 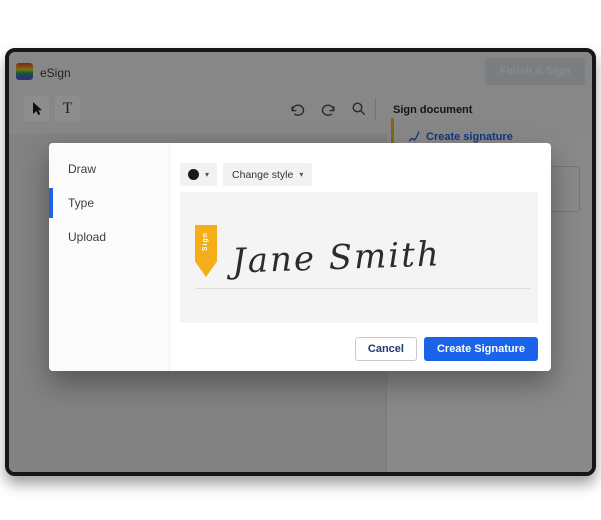 What do you see at coordinates (82, 169) in the screenshot?
I see `tab-draw-label: Draw` at bounding box center [82, 169].